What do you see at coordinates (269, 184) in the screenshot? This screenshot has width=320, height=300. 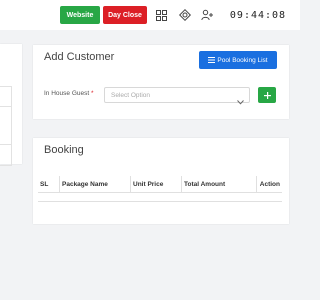 I see `column-action: Action` at bounding box center [269, 184].